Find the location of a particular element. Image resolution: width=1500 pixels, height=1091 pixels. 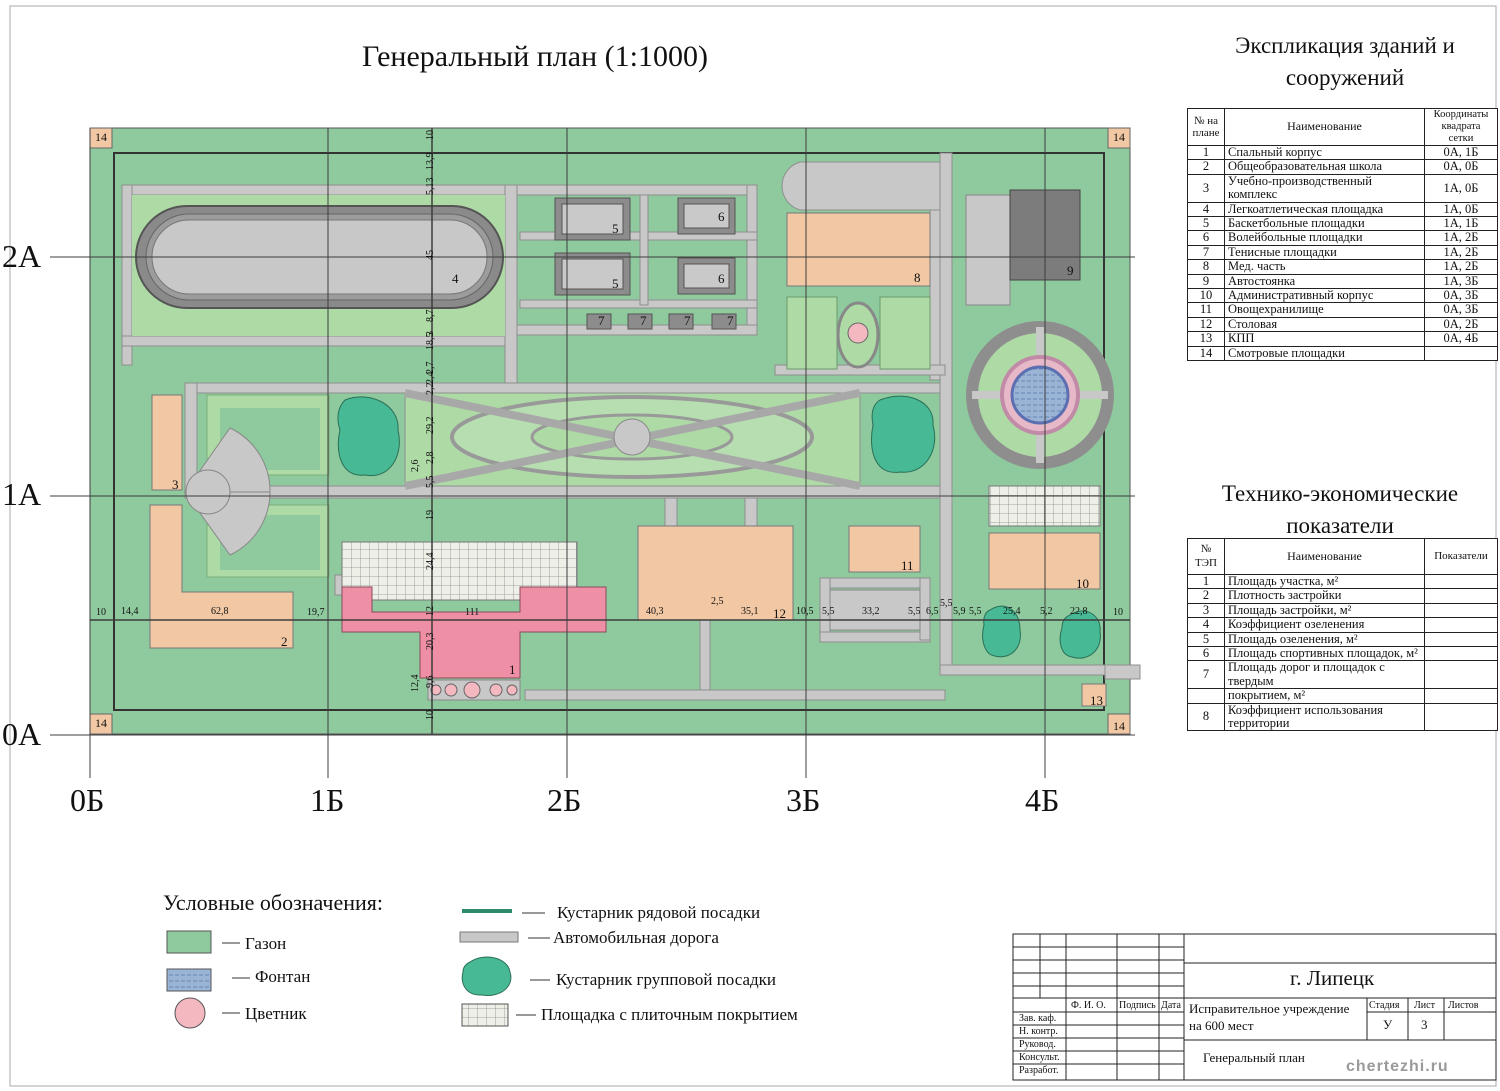

dim-label: 2,5 is located at coordinates (717, 601).